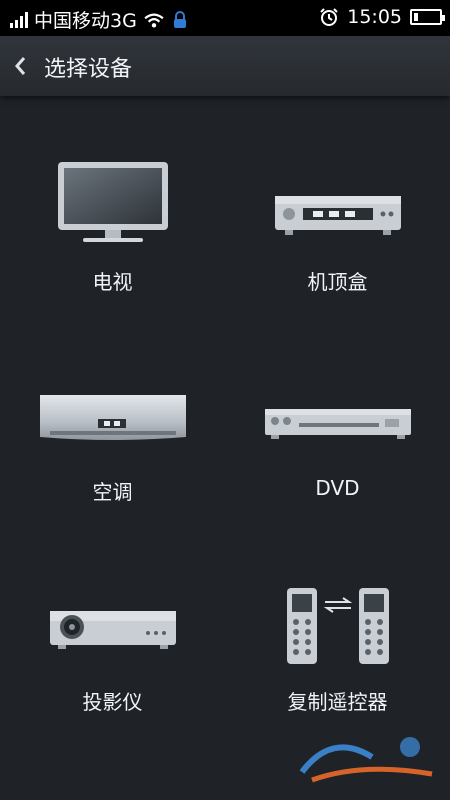 The width and height of the screenshot is (450, 800). Describe the element at coordinates (225, 18) in the screenshot. I see `status-bar: 中国移动3G 15:05` at that location.